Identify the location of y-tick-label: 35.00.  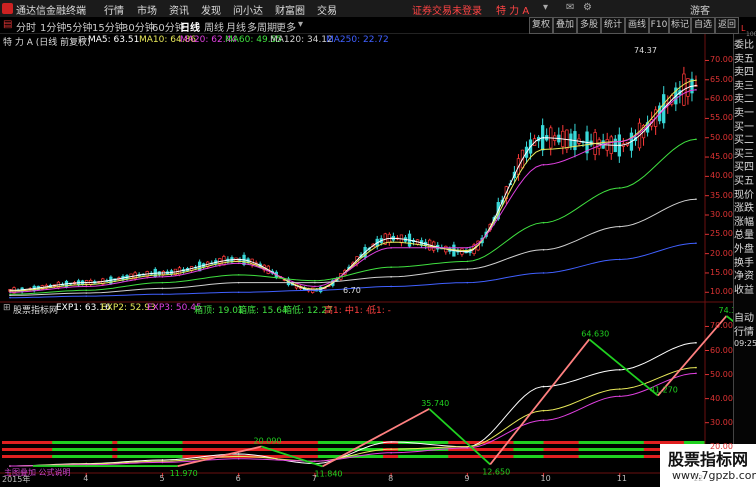
(721, 195).